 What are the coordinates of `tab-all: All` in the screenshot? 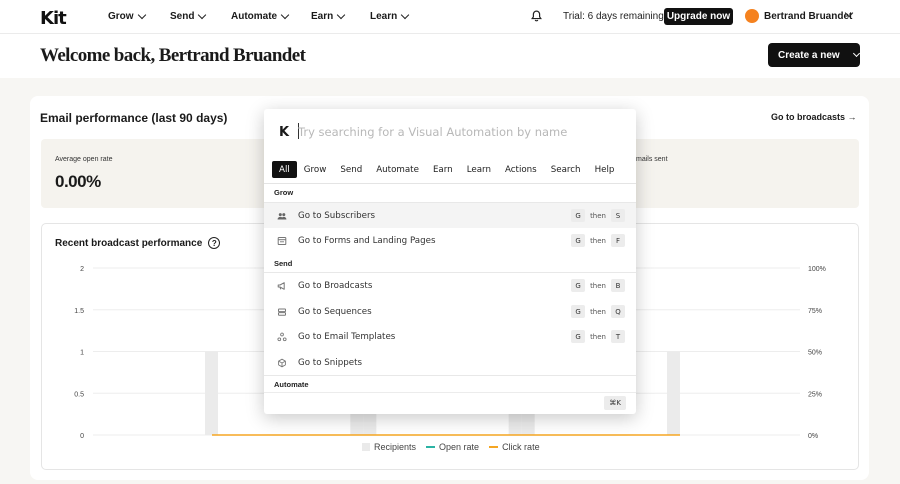 It's located at (284, 169).